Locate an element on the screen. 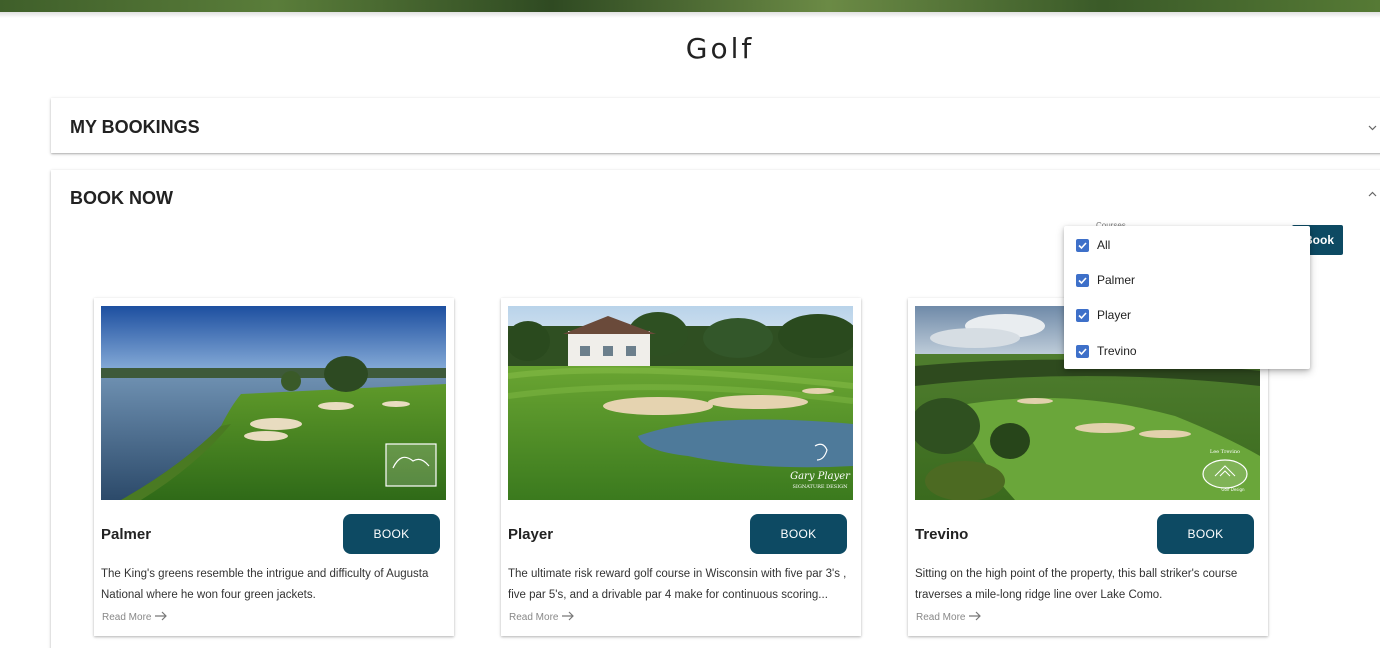 The width and height of the screenshot is (1380, 648). option-label: Trevino is located at coordinates (1117, 351).